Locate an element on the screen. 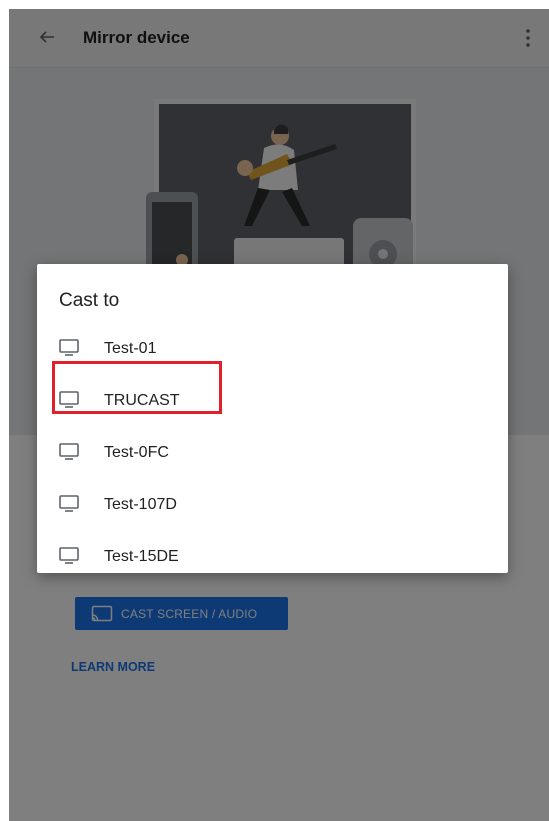 The height and width of the screenshot is (821, 549). device-name: Test-0FC is located at coordinates (136, 452).